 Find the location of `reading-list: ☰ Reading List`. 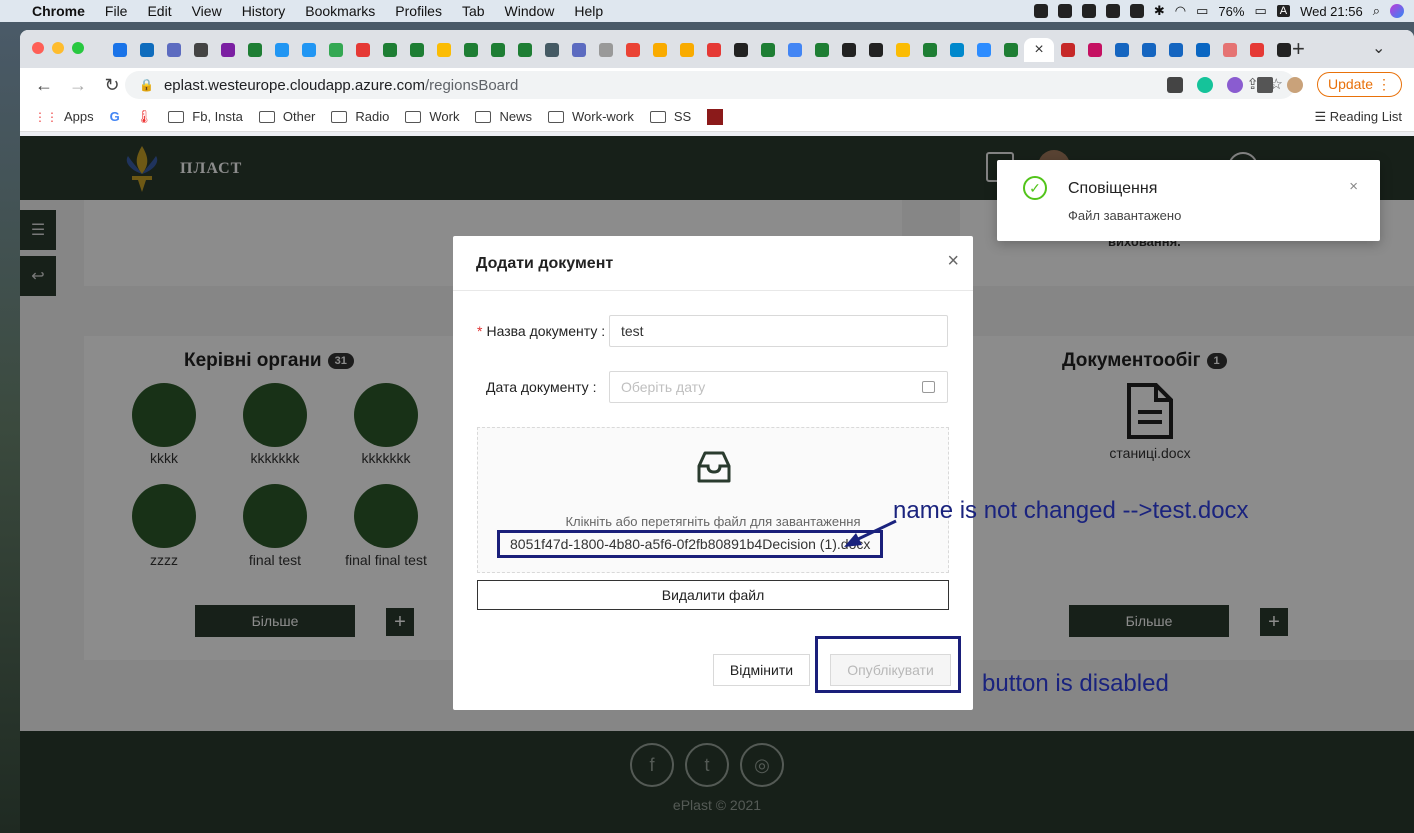

reading-list: ☰ Reading List is located at coordinates (1358, 117).